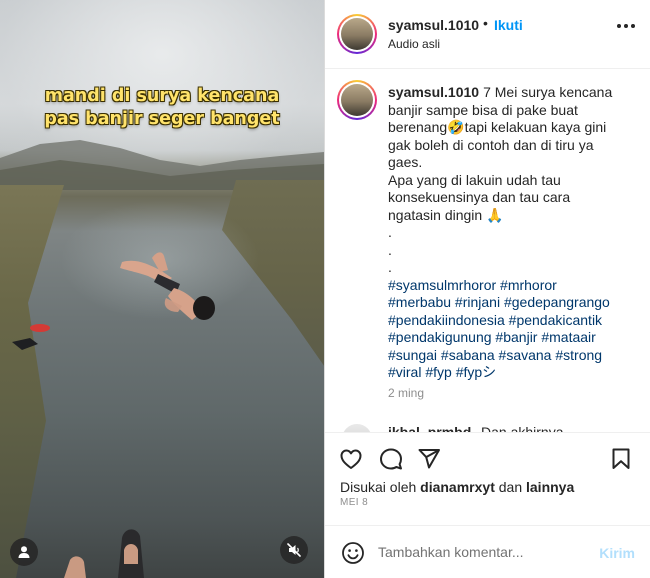  Describe the element at coordinates (433, 25) in the screenshot. I see `author-username: syamsul.1010` at that location.